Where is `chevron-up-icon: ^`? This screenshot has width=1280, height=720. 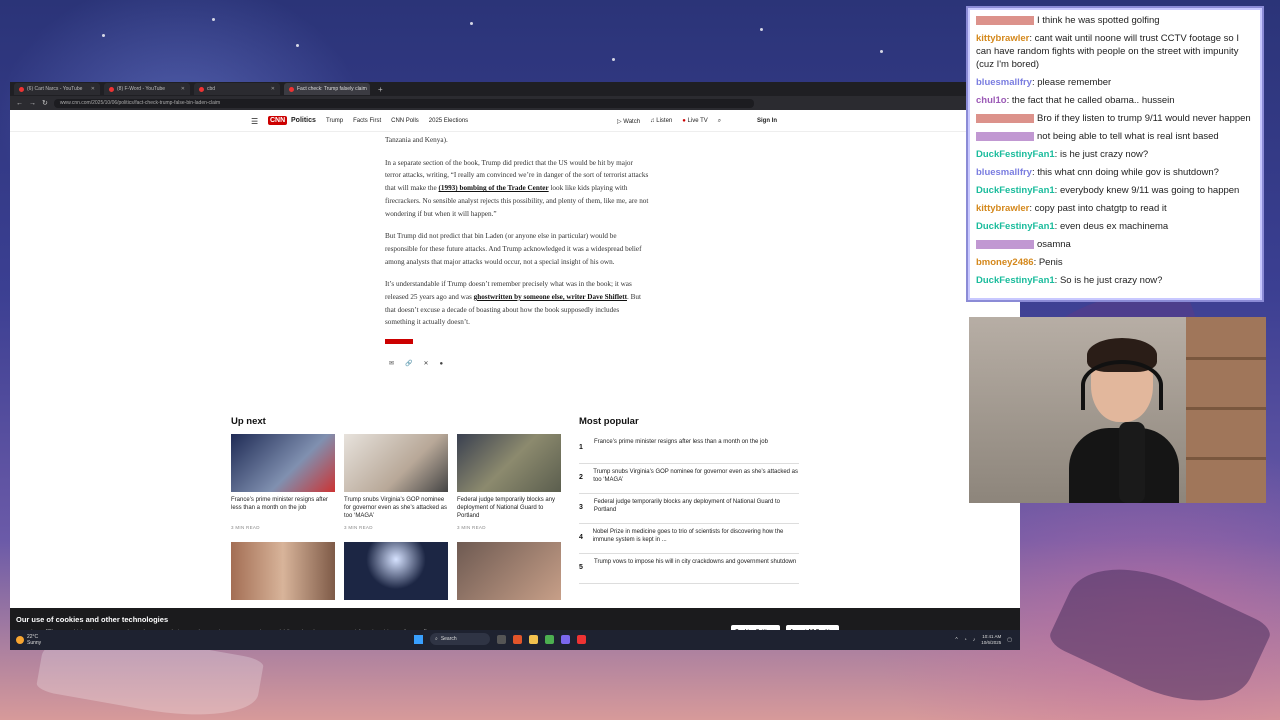 chevron-up-icon: ^ is located at coordinates (956, 640).